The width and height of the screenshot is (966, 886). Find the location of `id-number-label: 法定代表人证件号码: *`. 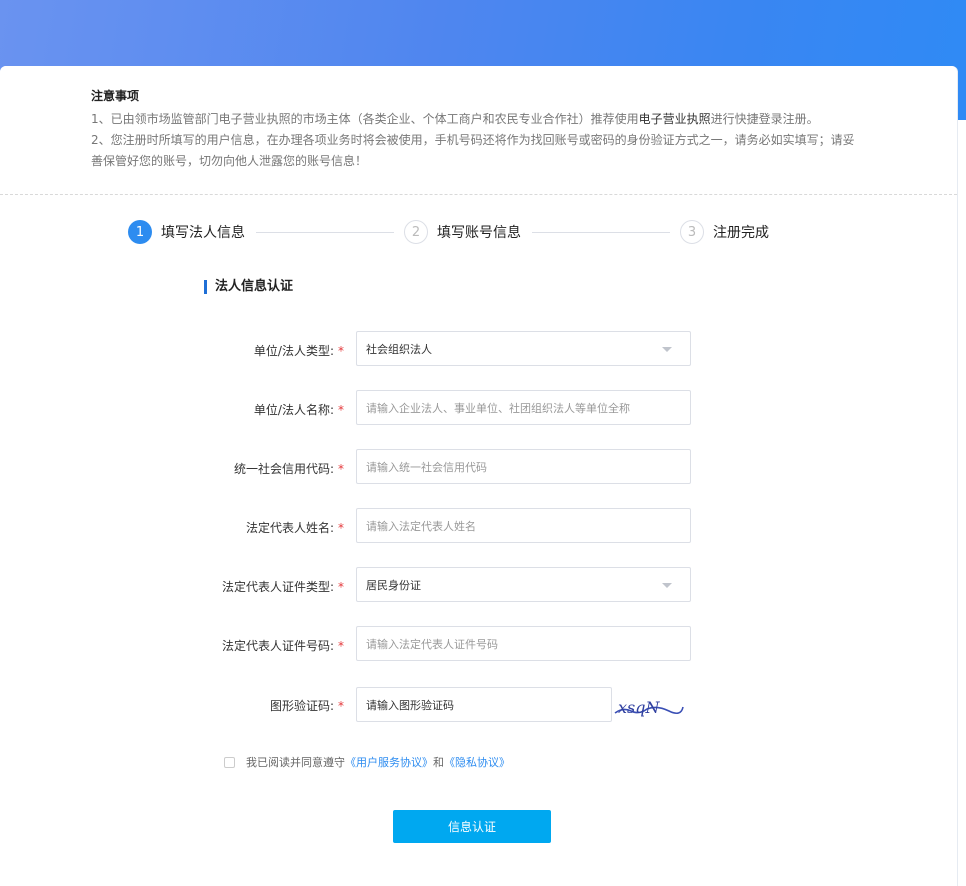

id-number-label: 法定代表人证件号码: * is located at coordinates (283, 645).